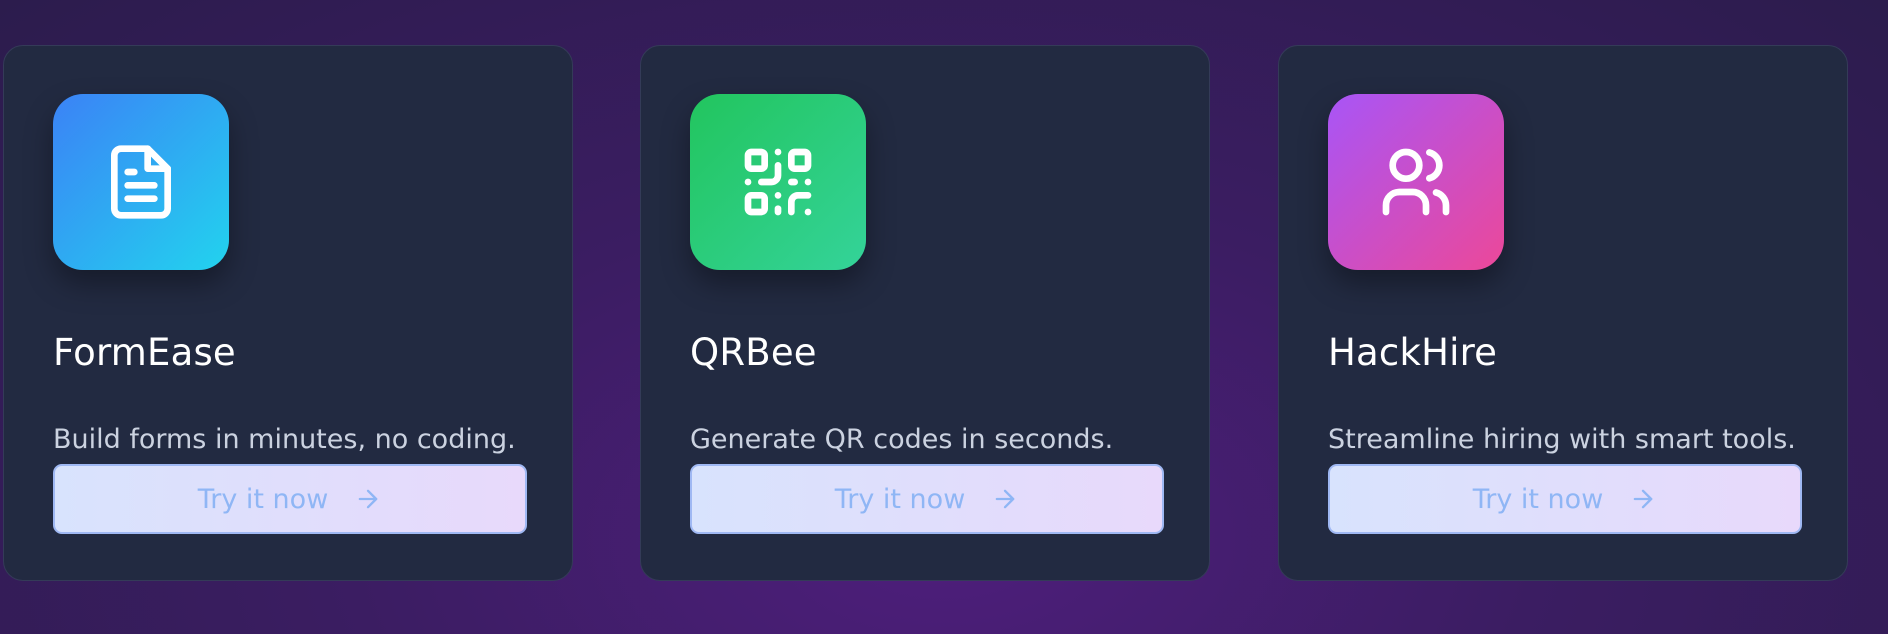 Image resolution: width=1888 pixels, height=634 pixels. I want to click on card-title: HackHire, so click(1413, 352).